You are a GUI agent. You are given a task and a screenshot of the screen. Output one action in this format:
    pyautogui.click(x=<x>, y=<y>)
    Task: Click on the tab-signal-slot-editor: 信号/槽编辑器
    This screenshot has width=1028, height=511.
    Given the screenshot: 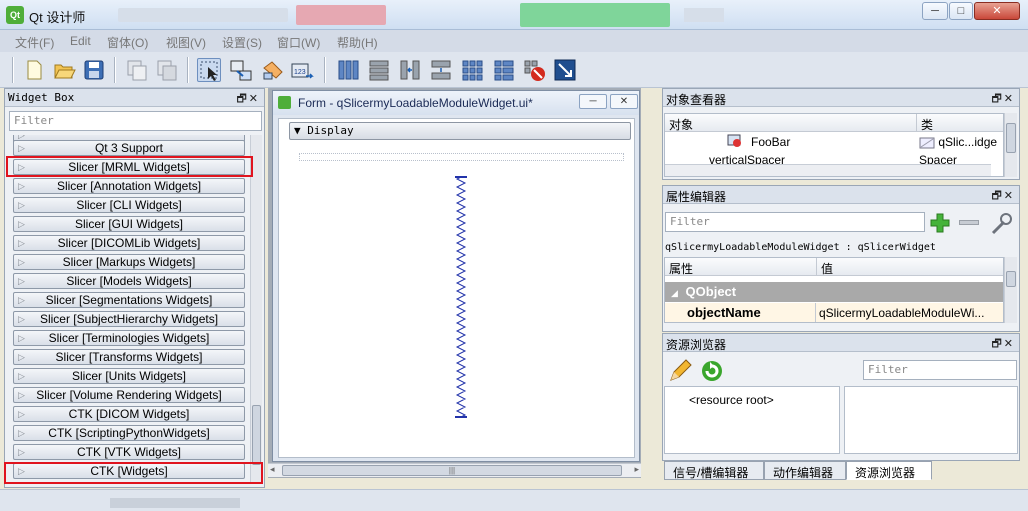 What is the action you would take?
    pyautogui.click(x=714, y=470)
    